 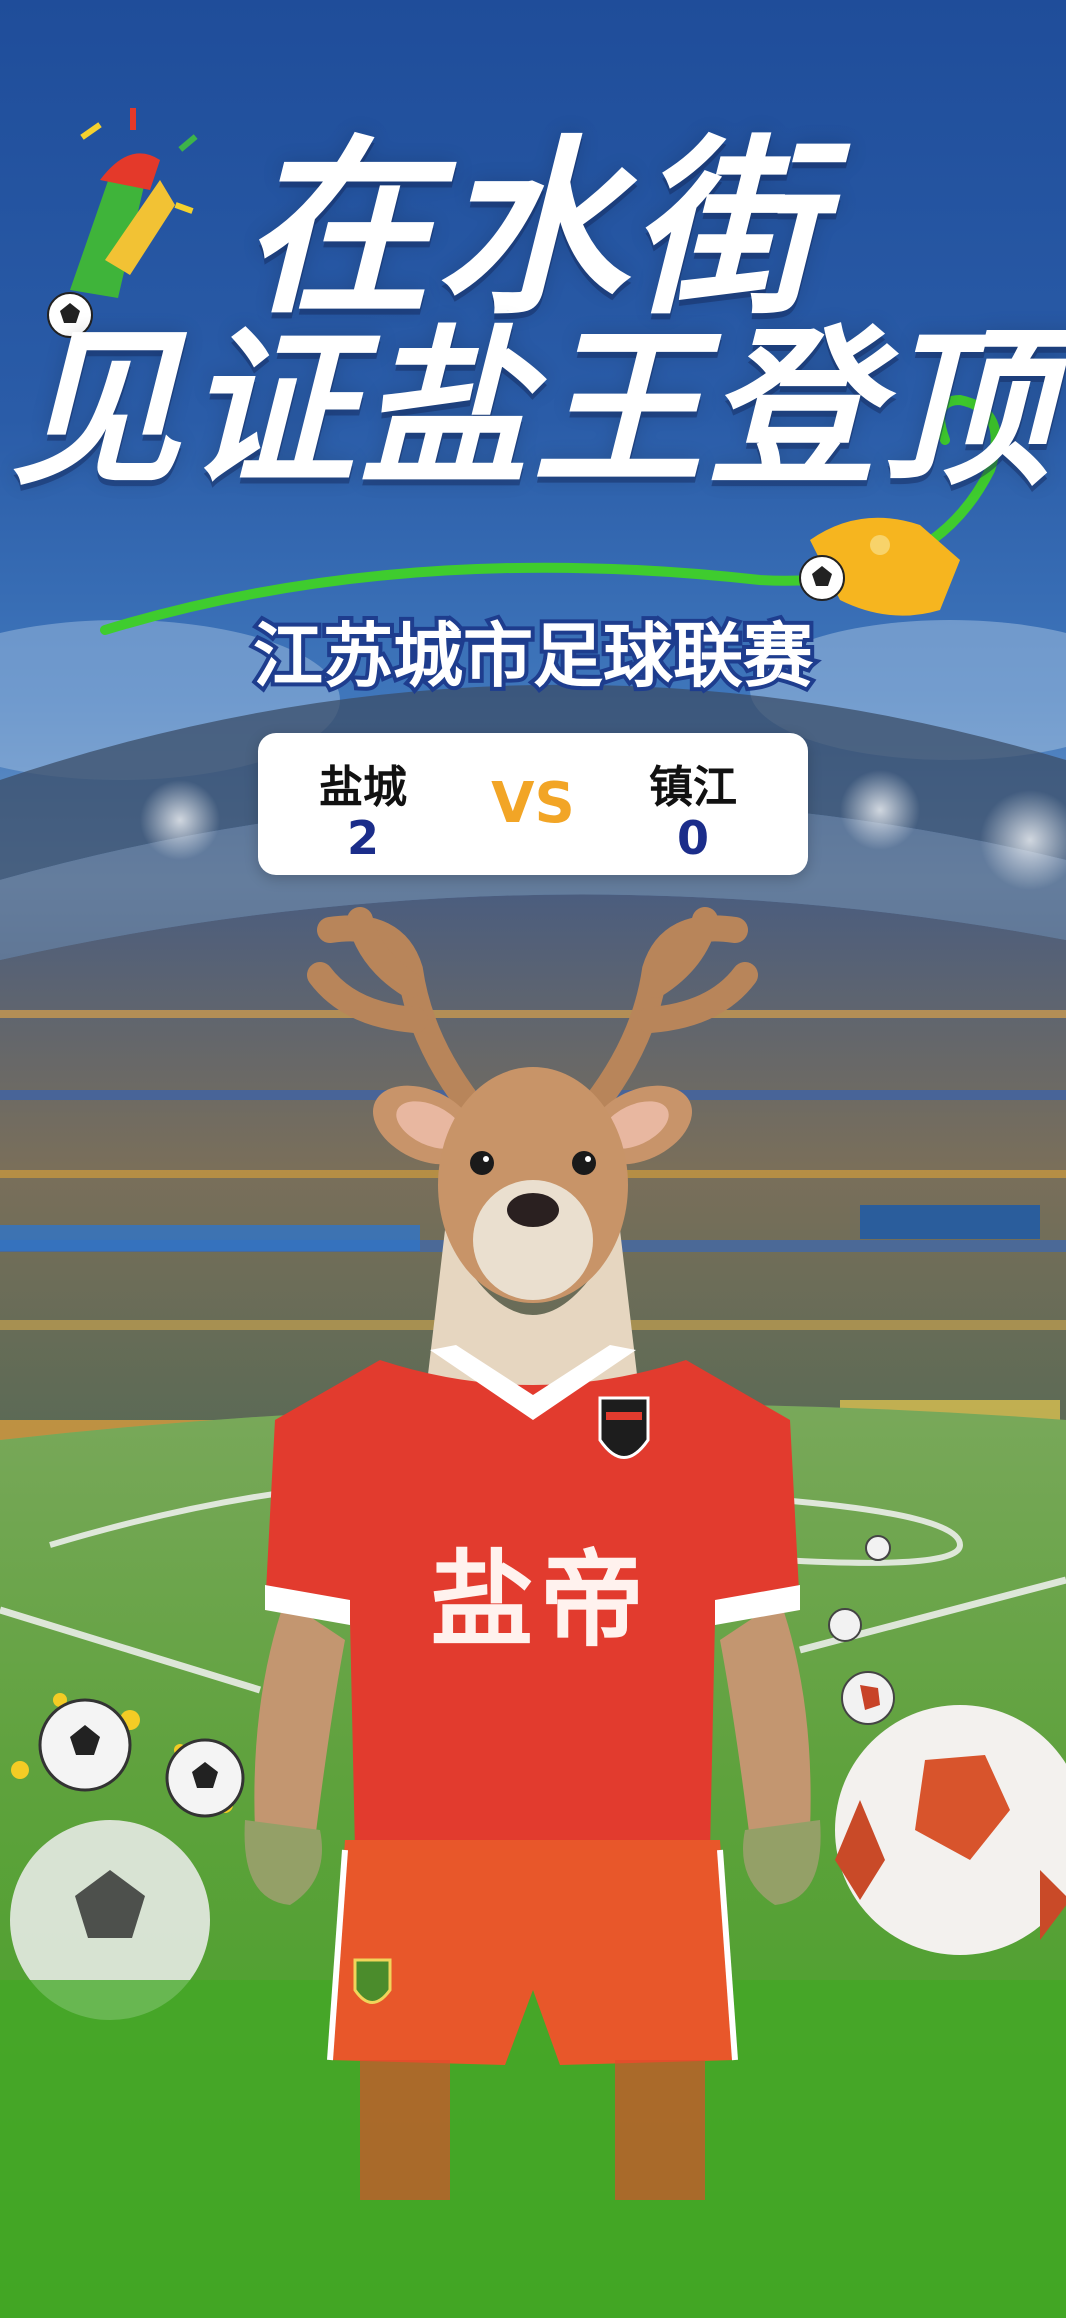 I want to click on jersey-text: 盐帝, so click(x=539, y=1600).